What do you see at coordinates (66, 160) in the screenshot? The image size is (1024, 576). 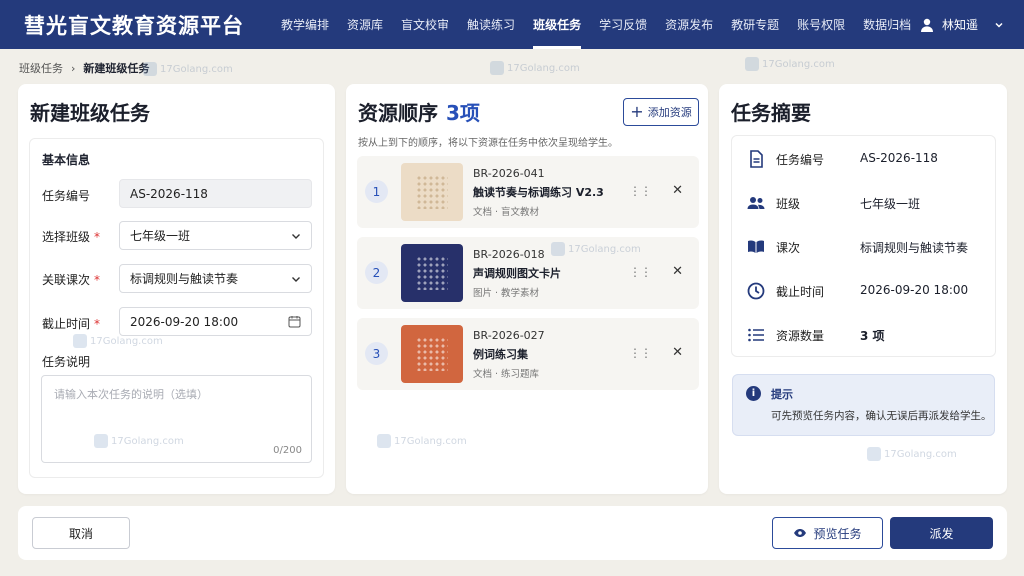 I see `section-title: 基本信息` at bounding box center [66, 160].